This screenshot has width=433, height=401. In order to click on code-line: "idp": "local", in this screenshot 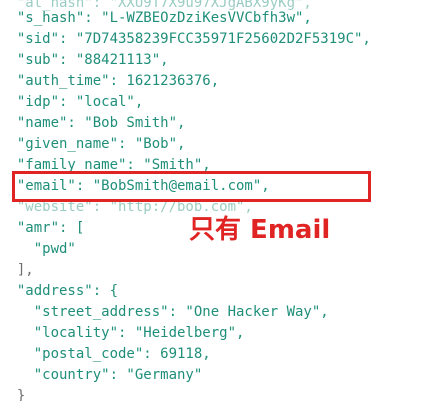, I will do `click(72, 102)`.